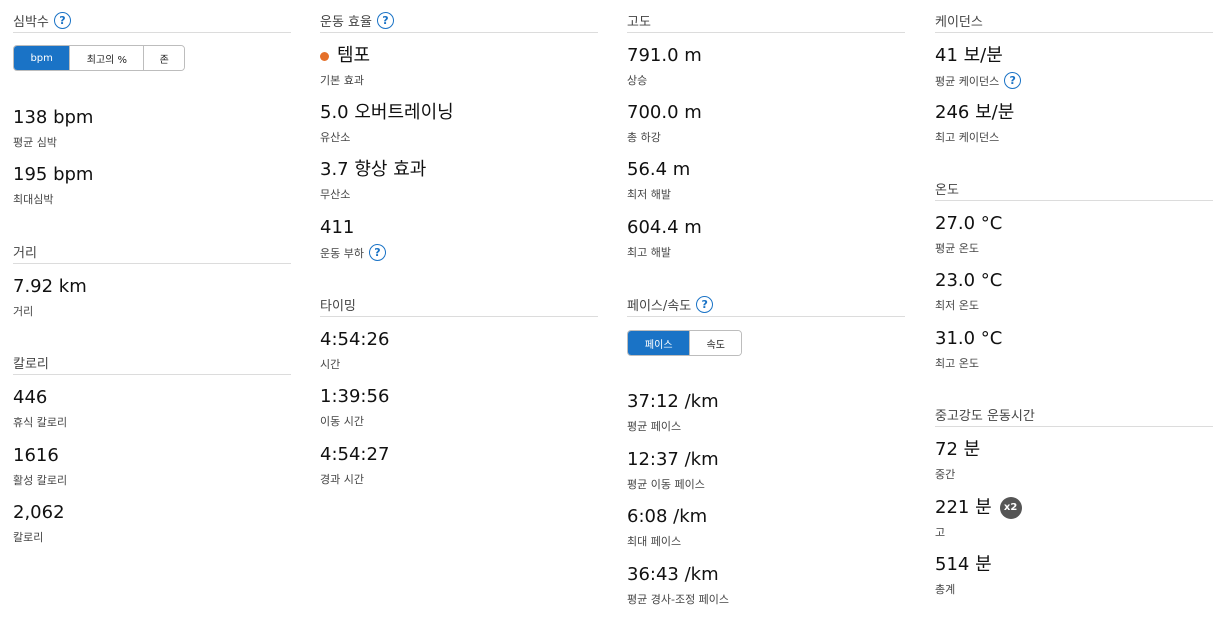 This screenshot has width=1224, height=628. What do you see at coordinates (664, 55) in the screenshot?
I see `stat-value: 791.0 m` at bounding box center [664, 55].